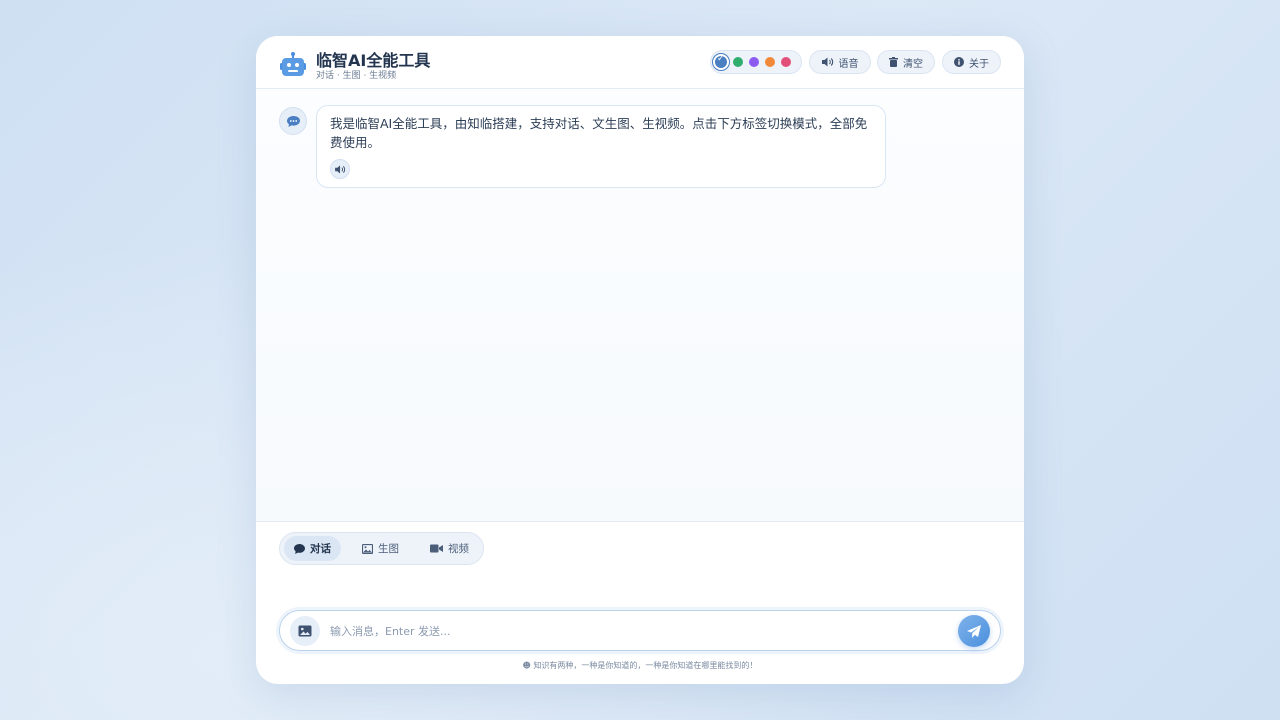  Describe the element at coordinates (893, 62) in the screenshot. I see `trash-icon` at that location.